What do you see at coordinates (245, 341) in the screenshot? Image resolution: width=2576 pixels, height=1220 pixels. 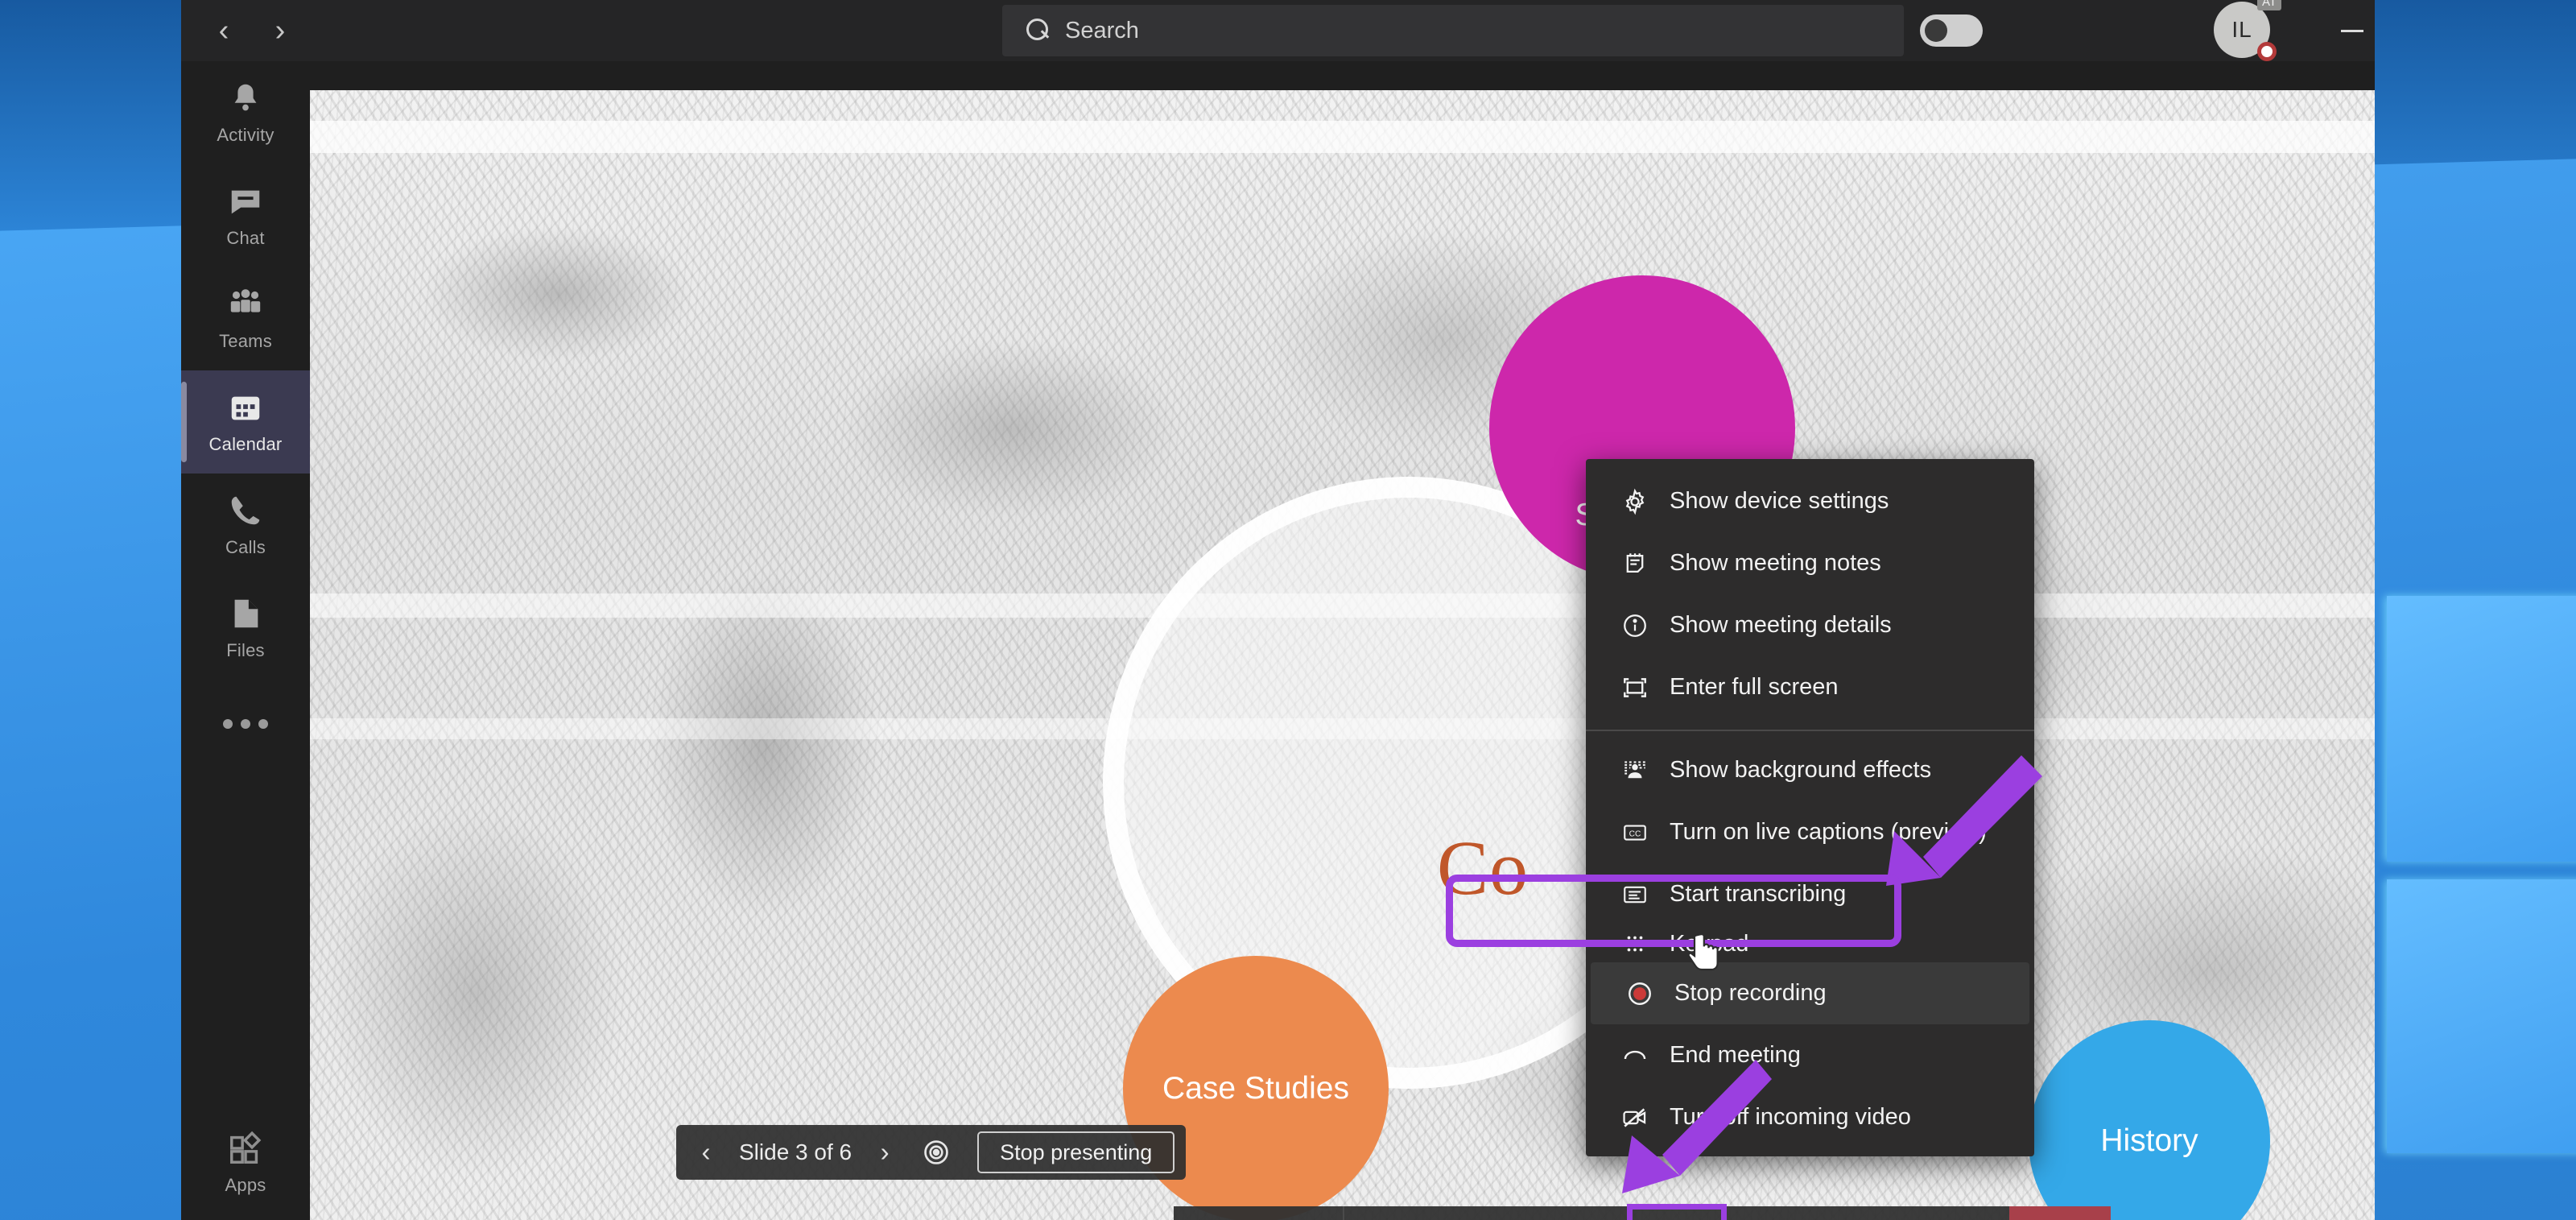 I see `sidebar-label-teams: Teams` at bounding box center [245, 341].